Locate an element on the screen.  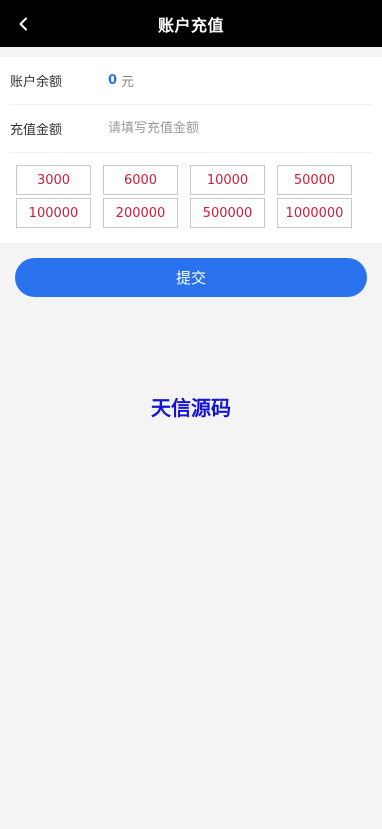
submit-button: 提交 is located at coordinates (191, 277).